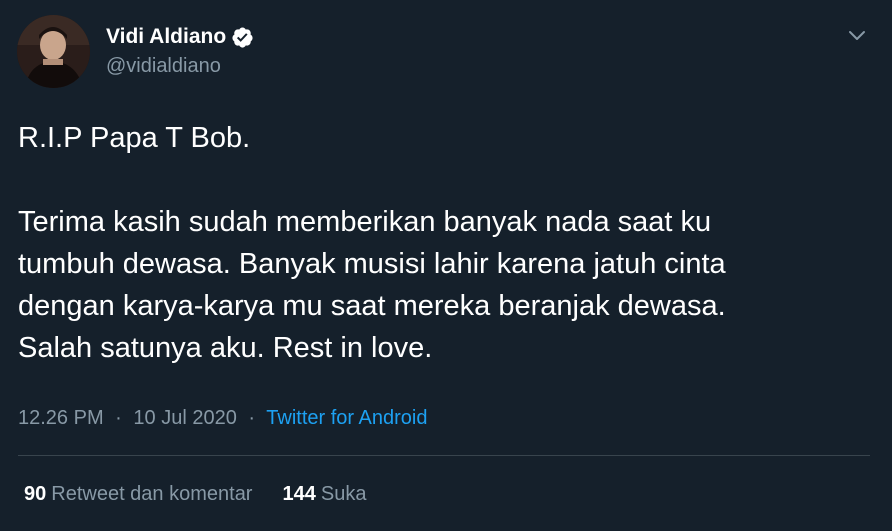 This screenshot has height=531, width=892. What do you see at coordinates (299, 494) in the screenshot?
I see `likes-count: 144` at bounding box center [299, 494].